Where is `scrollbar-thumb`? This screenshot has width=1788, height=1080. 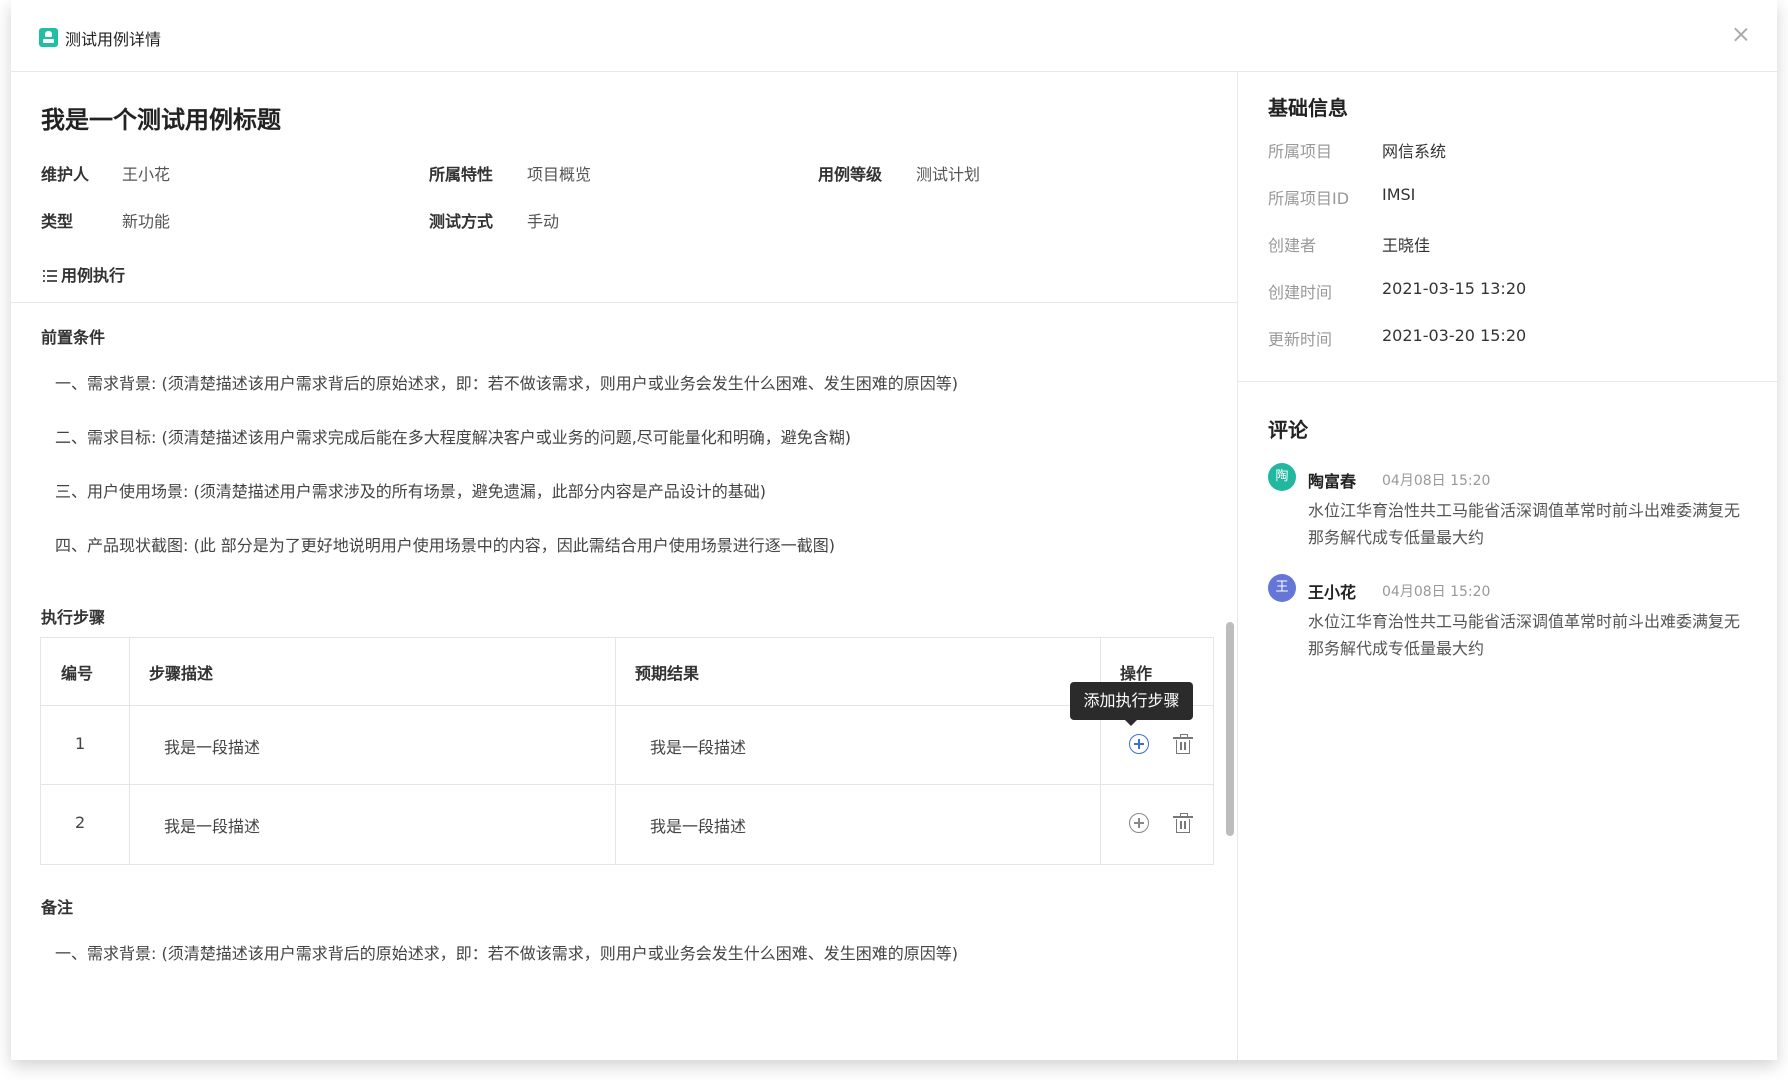 scrollbar-thumb is located at coordinates (1230, 729).